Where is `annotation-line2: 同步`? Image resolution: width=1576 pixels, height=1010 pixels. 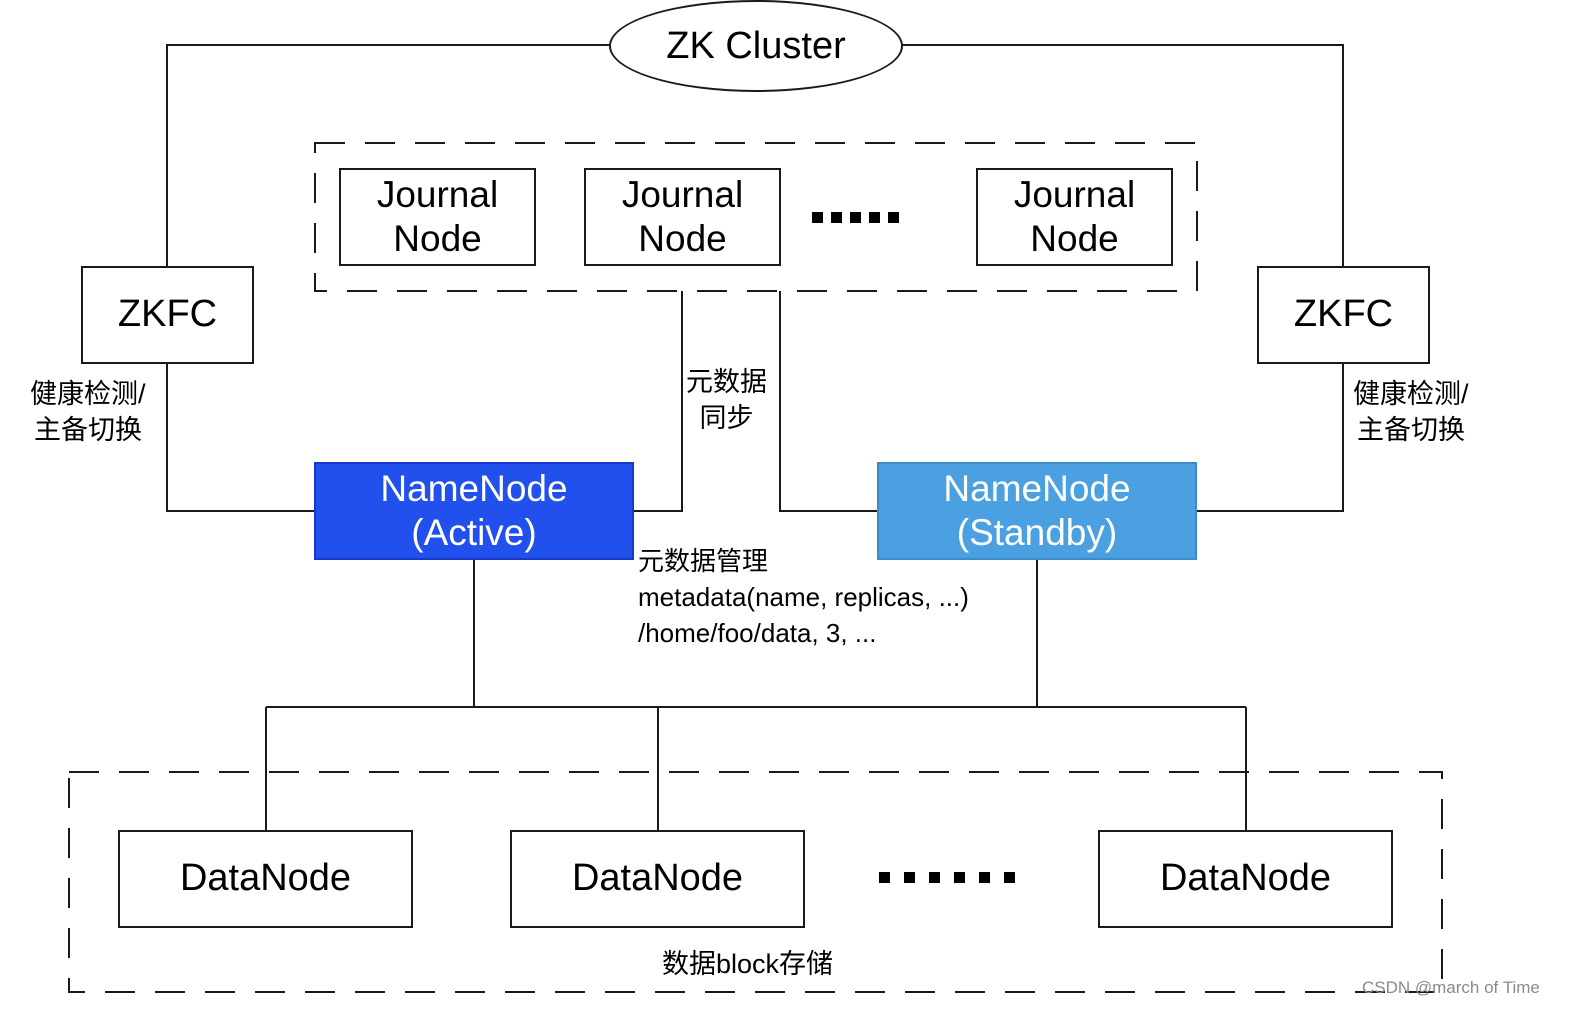
annotation-line2: 同步 is located at coordinates (726, 418).